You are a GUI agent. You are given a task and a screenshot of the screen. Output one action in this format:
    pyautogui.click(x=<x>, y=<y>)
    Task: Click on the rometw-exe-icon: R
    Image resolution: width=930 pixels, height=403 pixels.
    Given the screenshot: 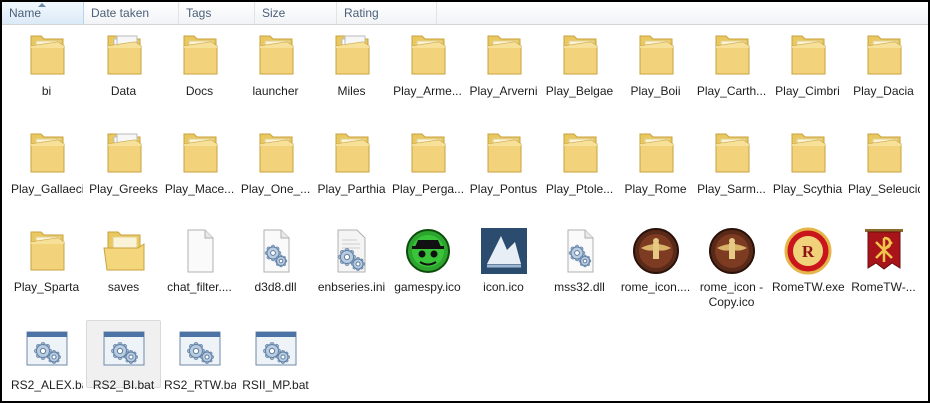 What is the action you would take?
    pyautogui.click(x=808, y=251)
    